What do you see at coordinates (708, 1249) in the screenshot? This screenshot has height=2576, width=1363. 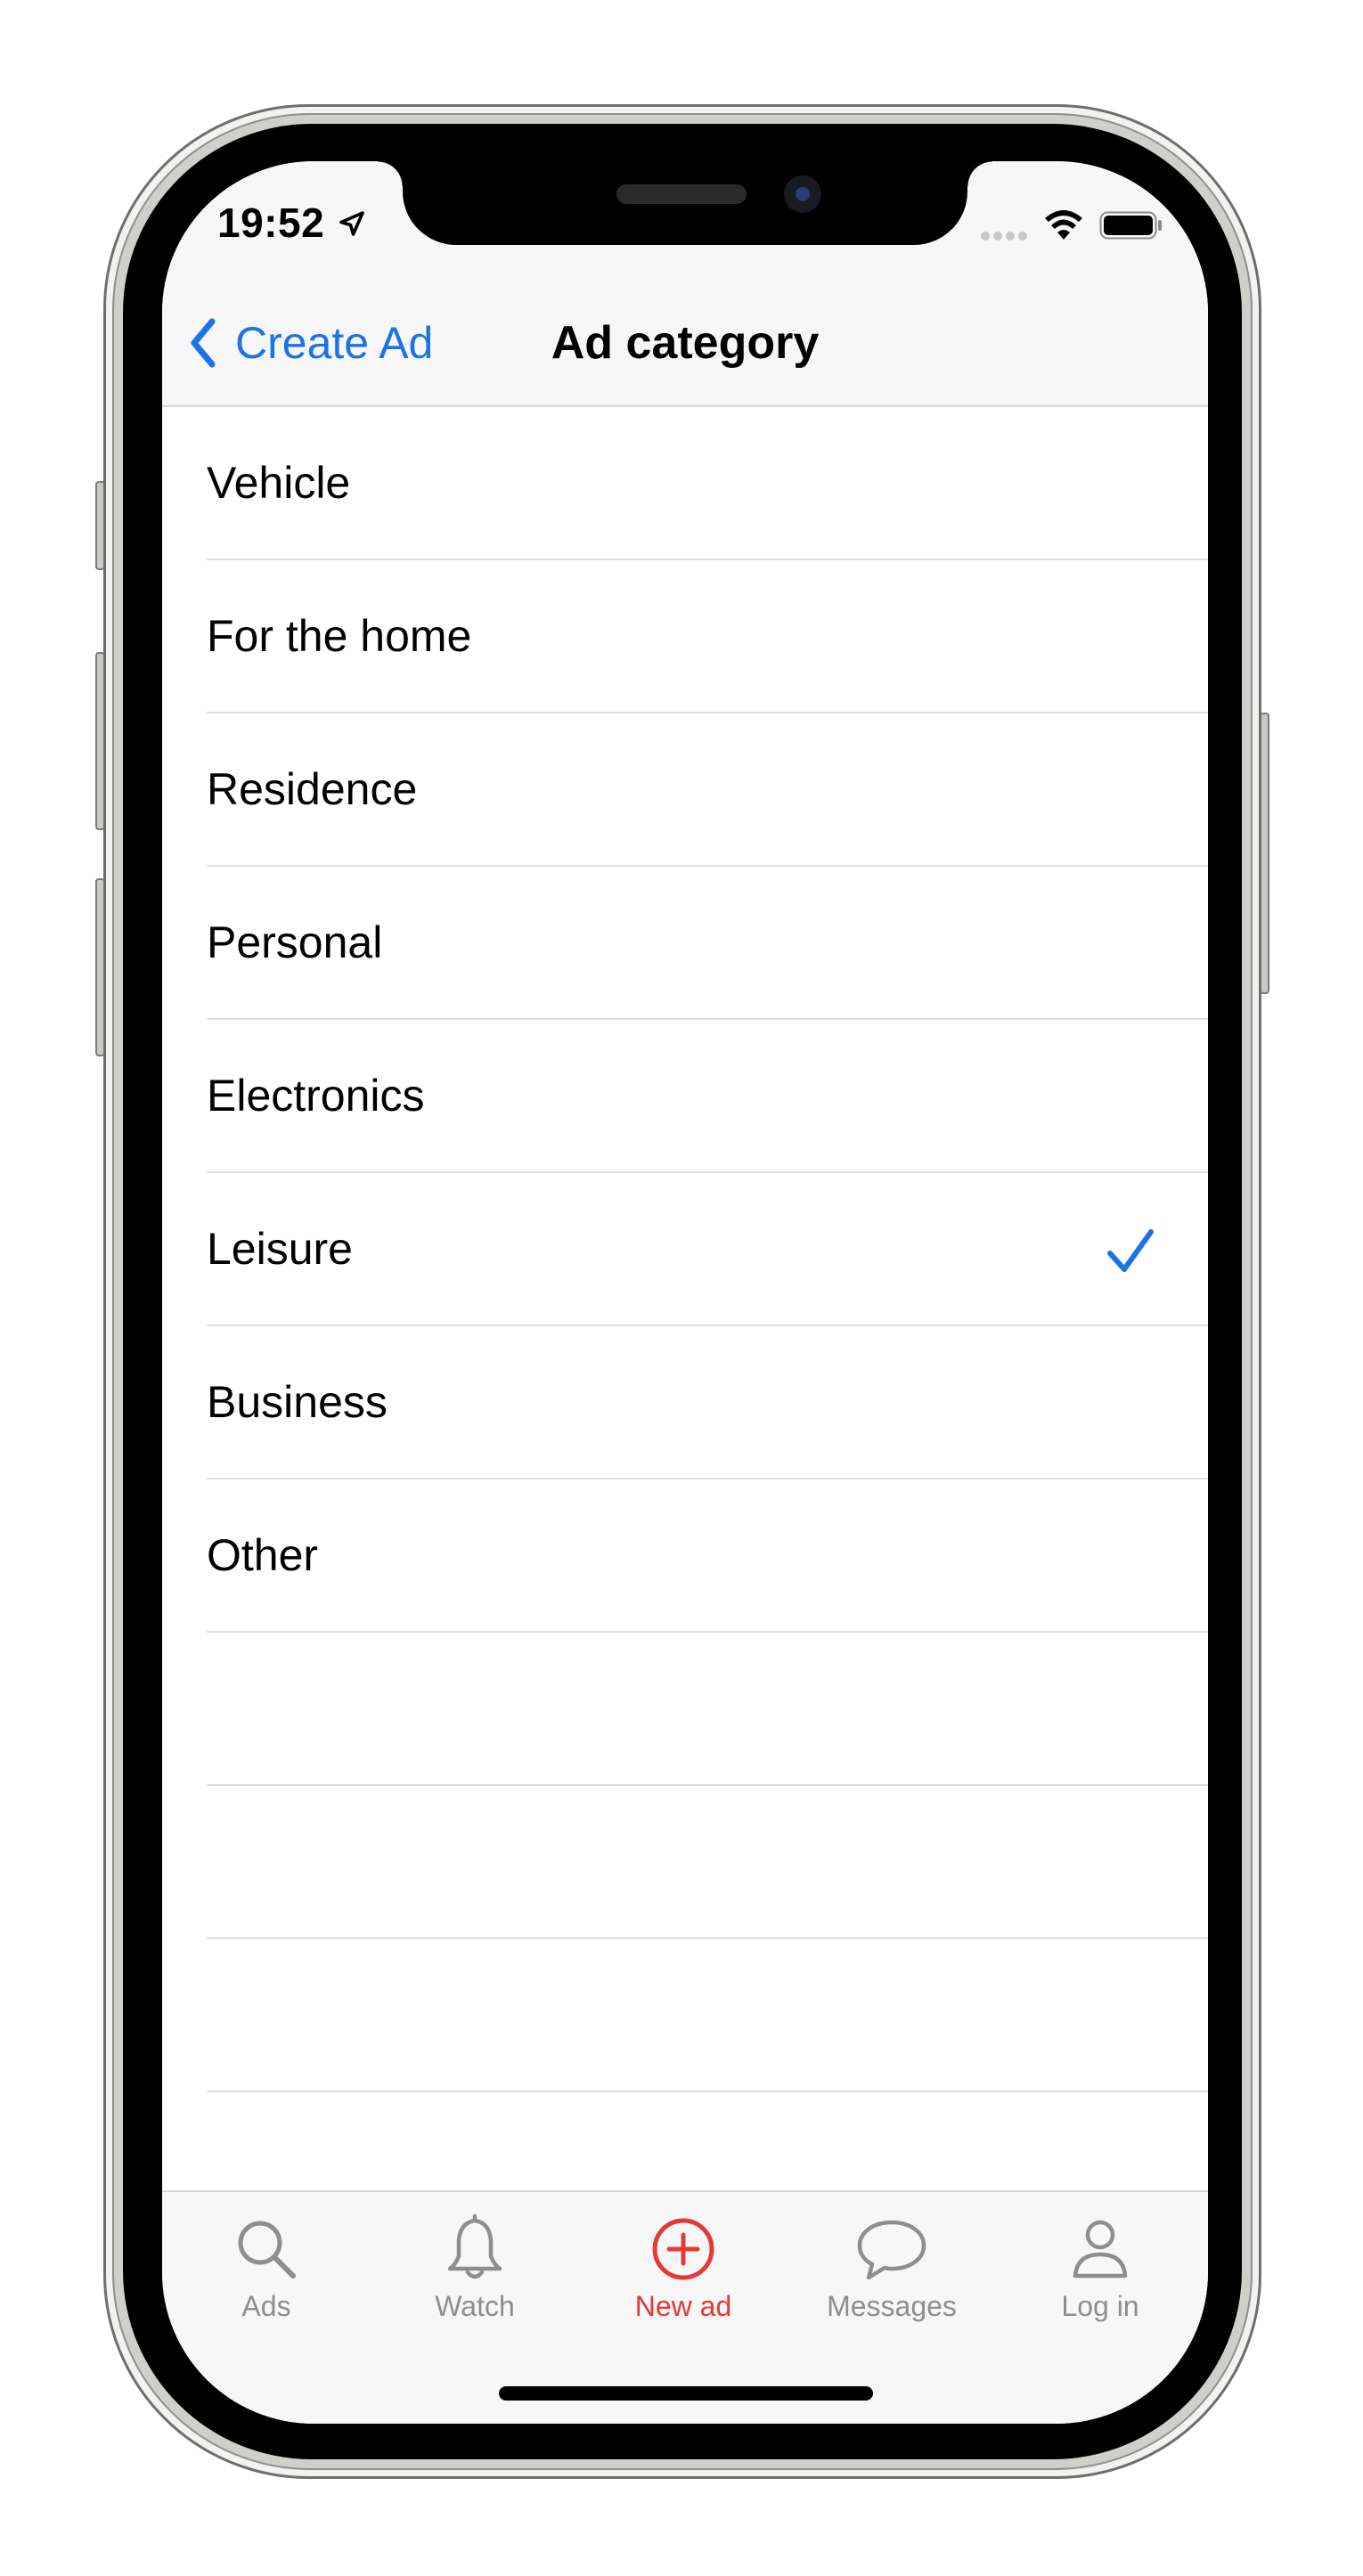 I see `category-row-leisure: Leisure` at bounding box center [708, 1249].